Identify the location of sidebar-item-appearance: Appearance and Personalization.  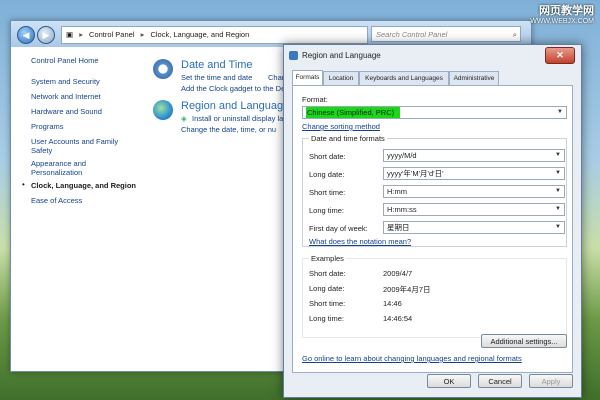
(83, 168).